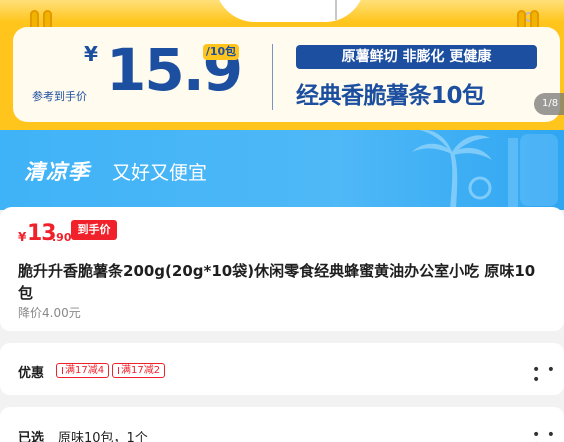  What do you see at coordinates (549, 104) in the screenshot?
I see `image-counter: 1/8` at bounding box center [549, 104].